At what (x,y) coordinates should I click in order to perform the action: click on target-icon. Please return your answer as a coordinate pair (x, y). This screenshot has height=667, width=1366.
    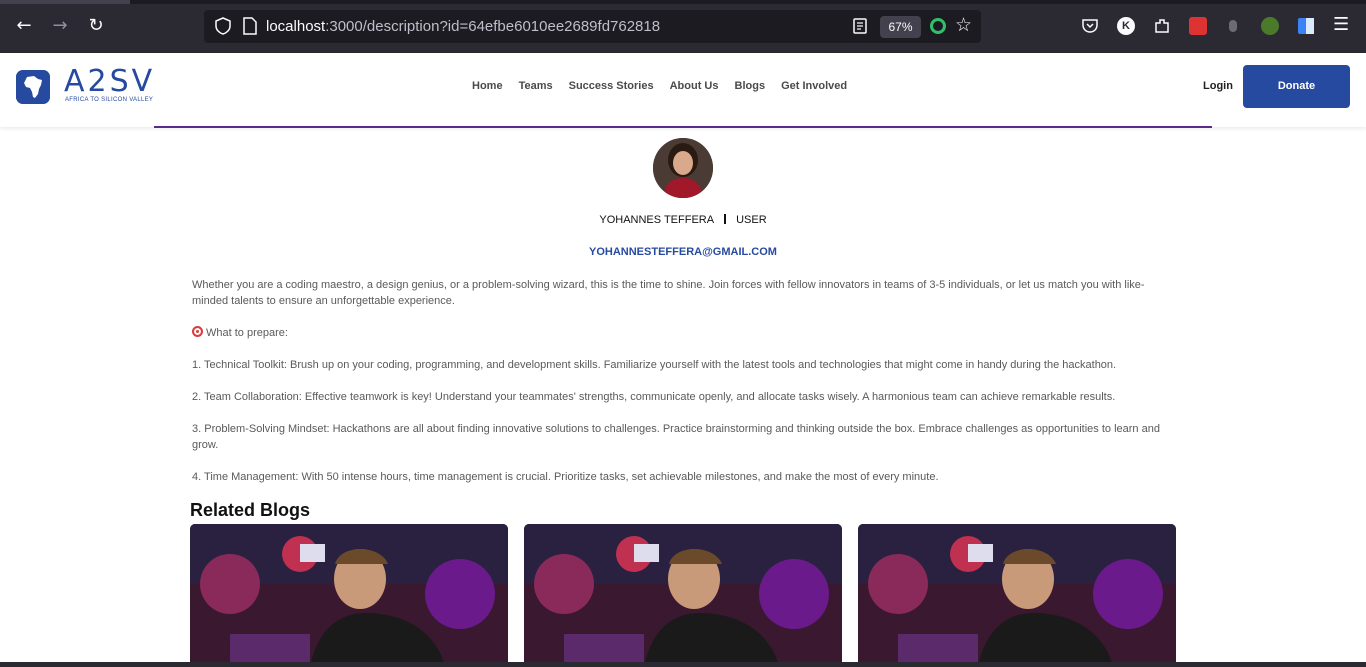
    Looking at the image, I should click on (197, 331).